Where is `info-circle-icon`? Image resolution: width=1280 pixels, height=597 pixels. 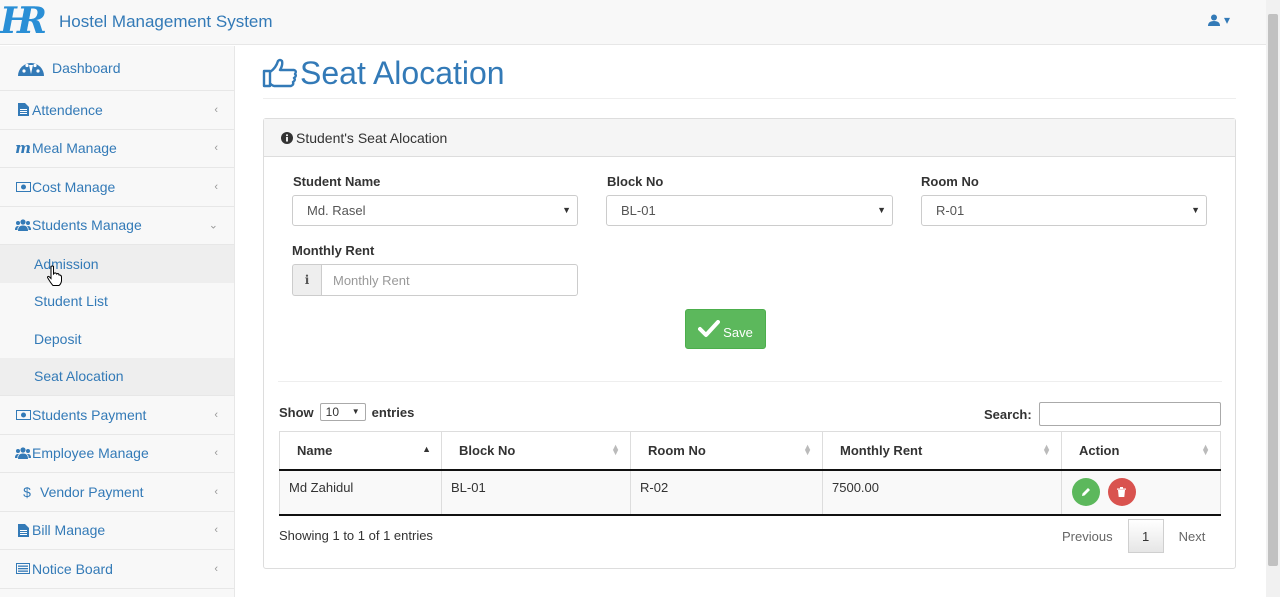
info-circle-icon is located at coordinates (287, 137).